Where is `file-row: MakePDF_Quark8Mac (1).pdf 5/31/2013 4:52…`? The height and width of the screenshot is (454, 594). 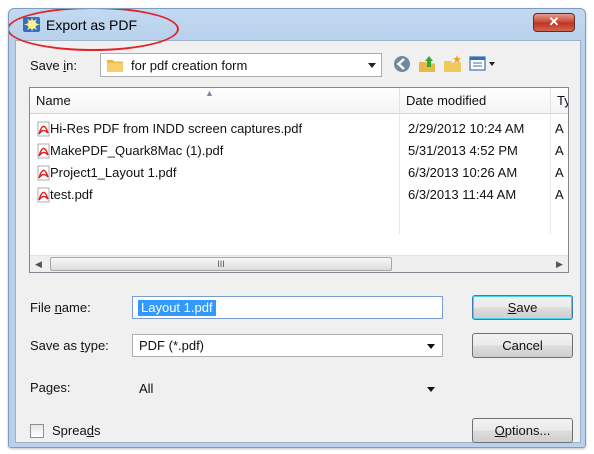 file-row: MakePDF_Quark8Mac (1).pdf 5/31/2013 4:52… is located at coordinates (299, 151).